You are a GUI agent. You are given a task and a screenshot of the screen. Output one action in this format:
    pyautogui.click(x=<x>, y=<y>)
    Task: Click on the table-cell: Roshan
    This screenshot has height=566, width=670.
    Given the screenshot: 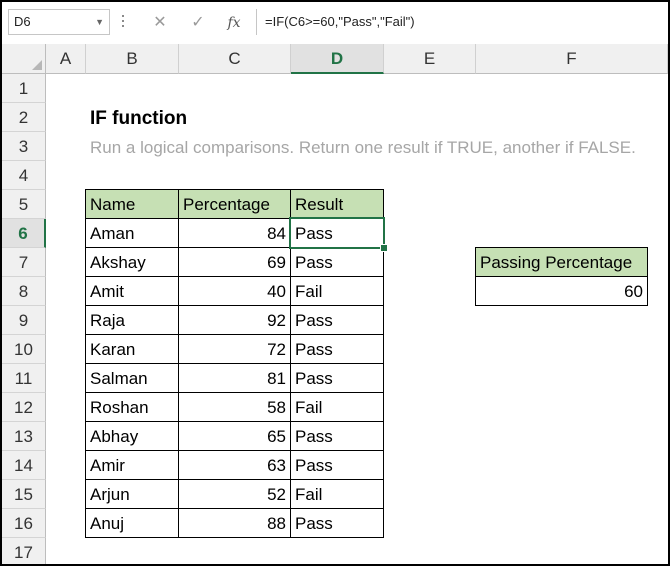 What is the action you would take?
    pyautogui.click(x=132, y=407)
    